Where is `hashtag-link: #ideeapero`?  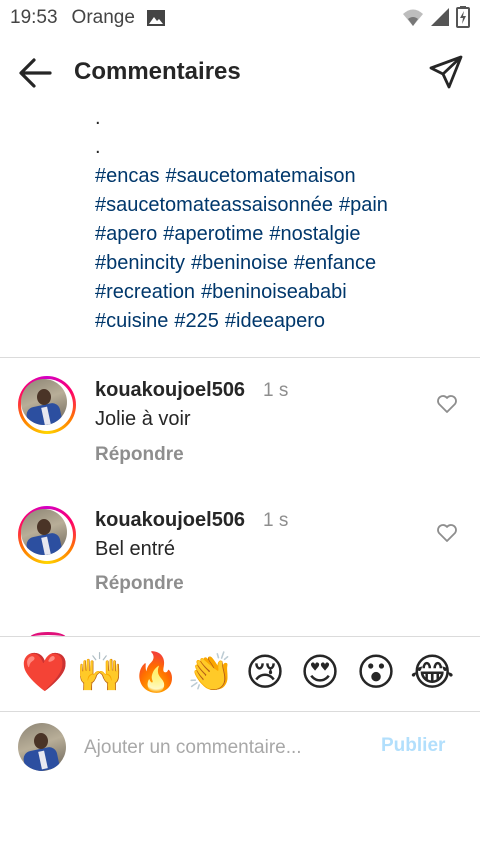 hashtag-link: #ideeapero is located at coordinates (275, 321).